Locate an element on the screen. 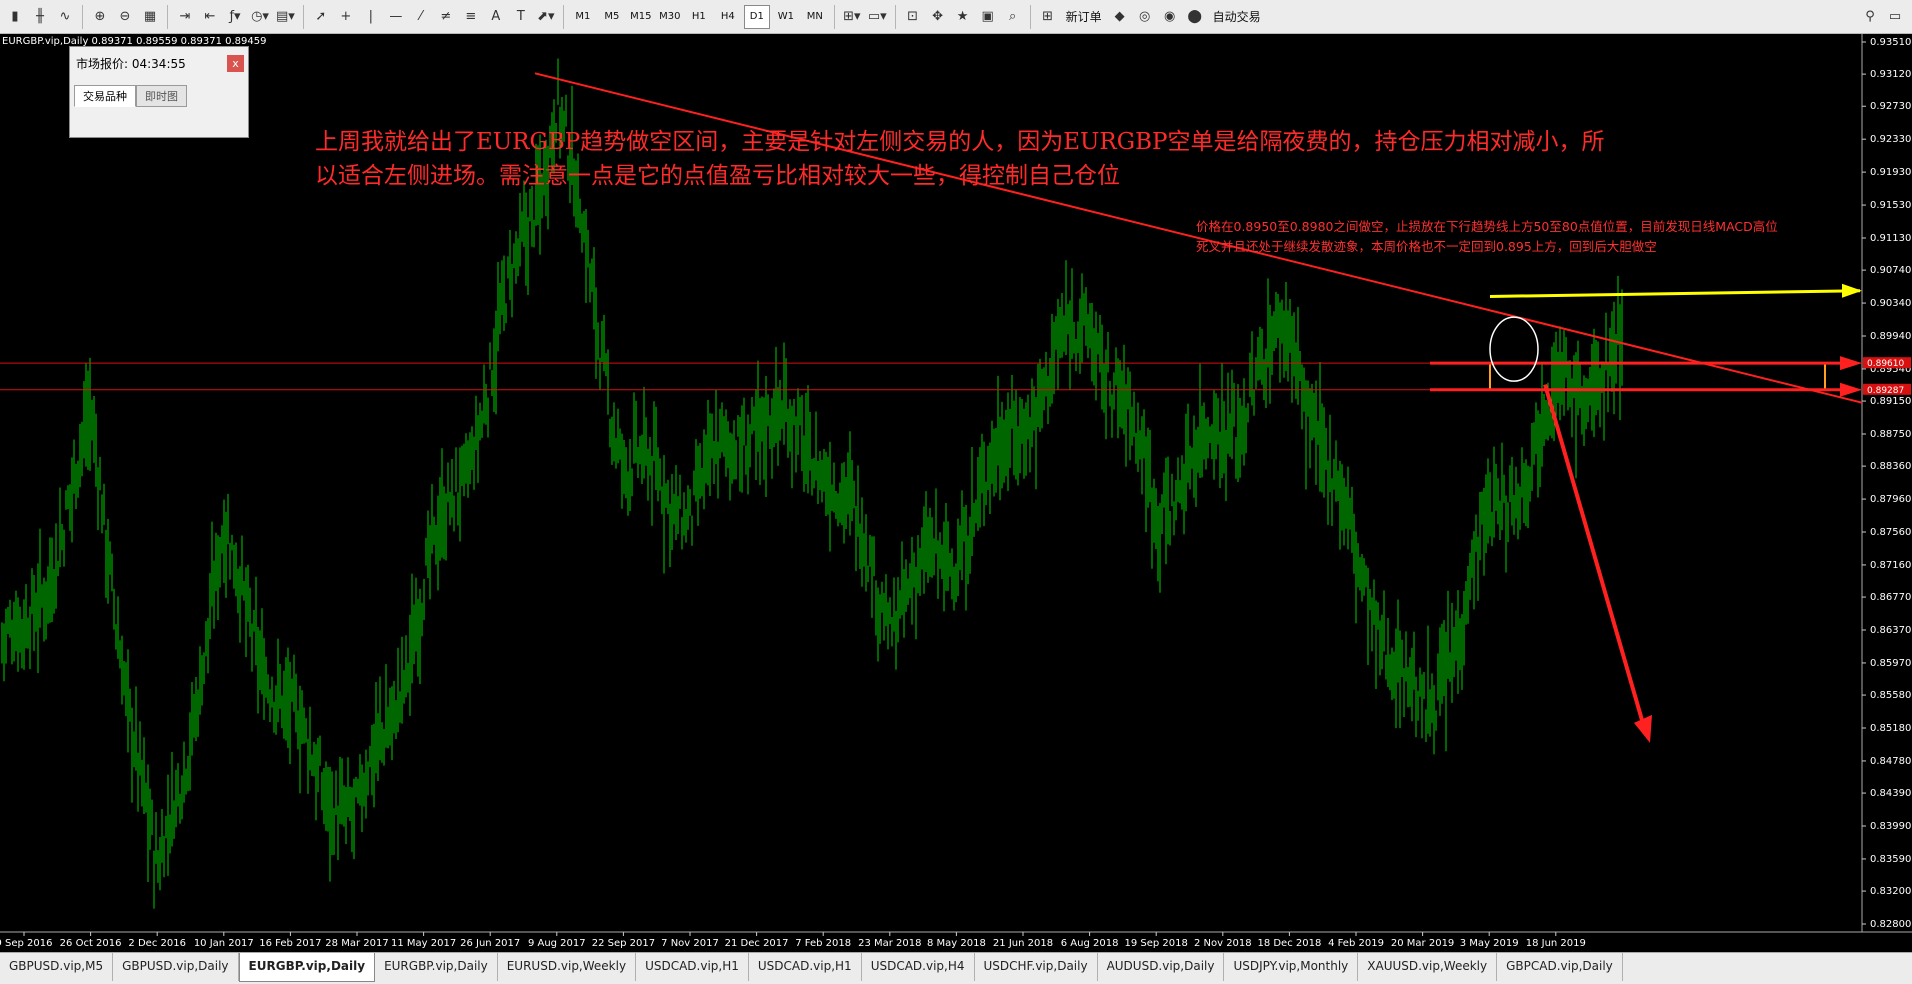 This screenshot has width=1912, height=984. periods-icon: ◷▾ is located at coordinates (260, 17).